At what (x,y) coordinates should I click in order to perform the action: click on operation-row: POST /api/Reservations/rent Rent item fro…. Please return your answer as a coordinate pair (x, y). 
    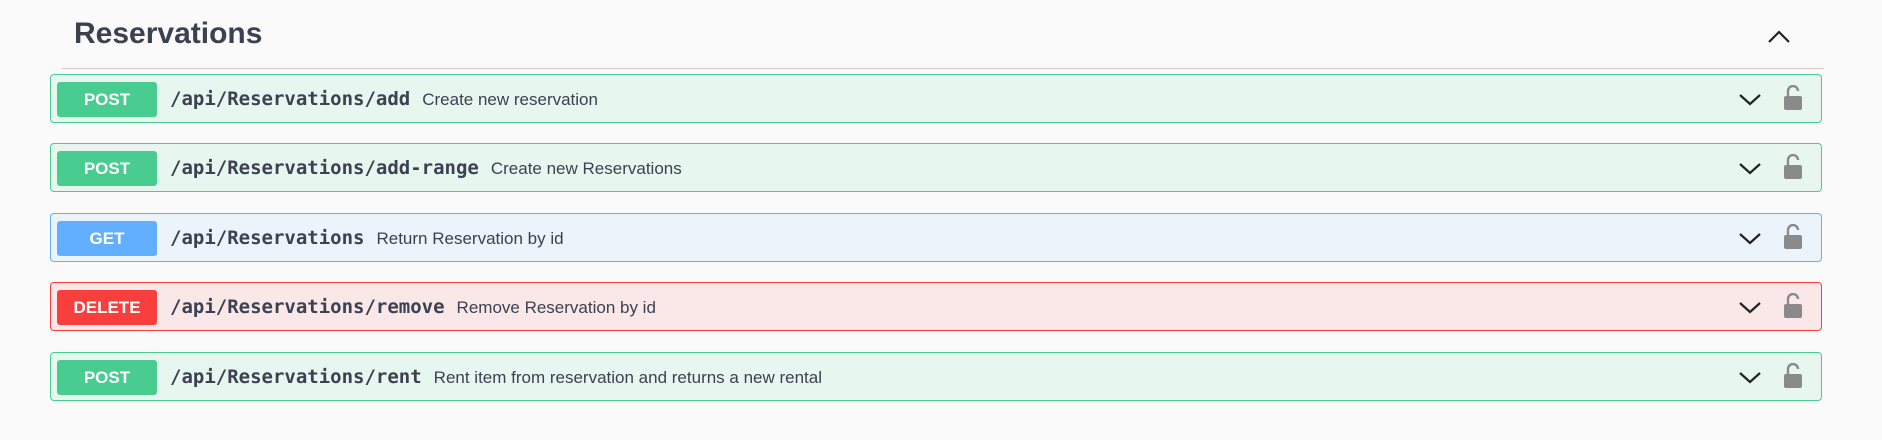
    Looking at the image, I should click on (936, 376).